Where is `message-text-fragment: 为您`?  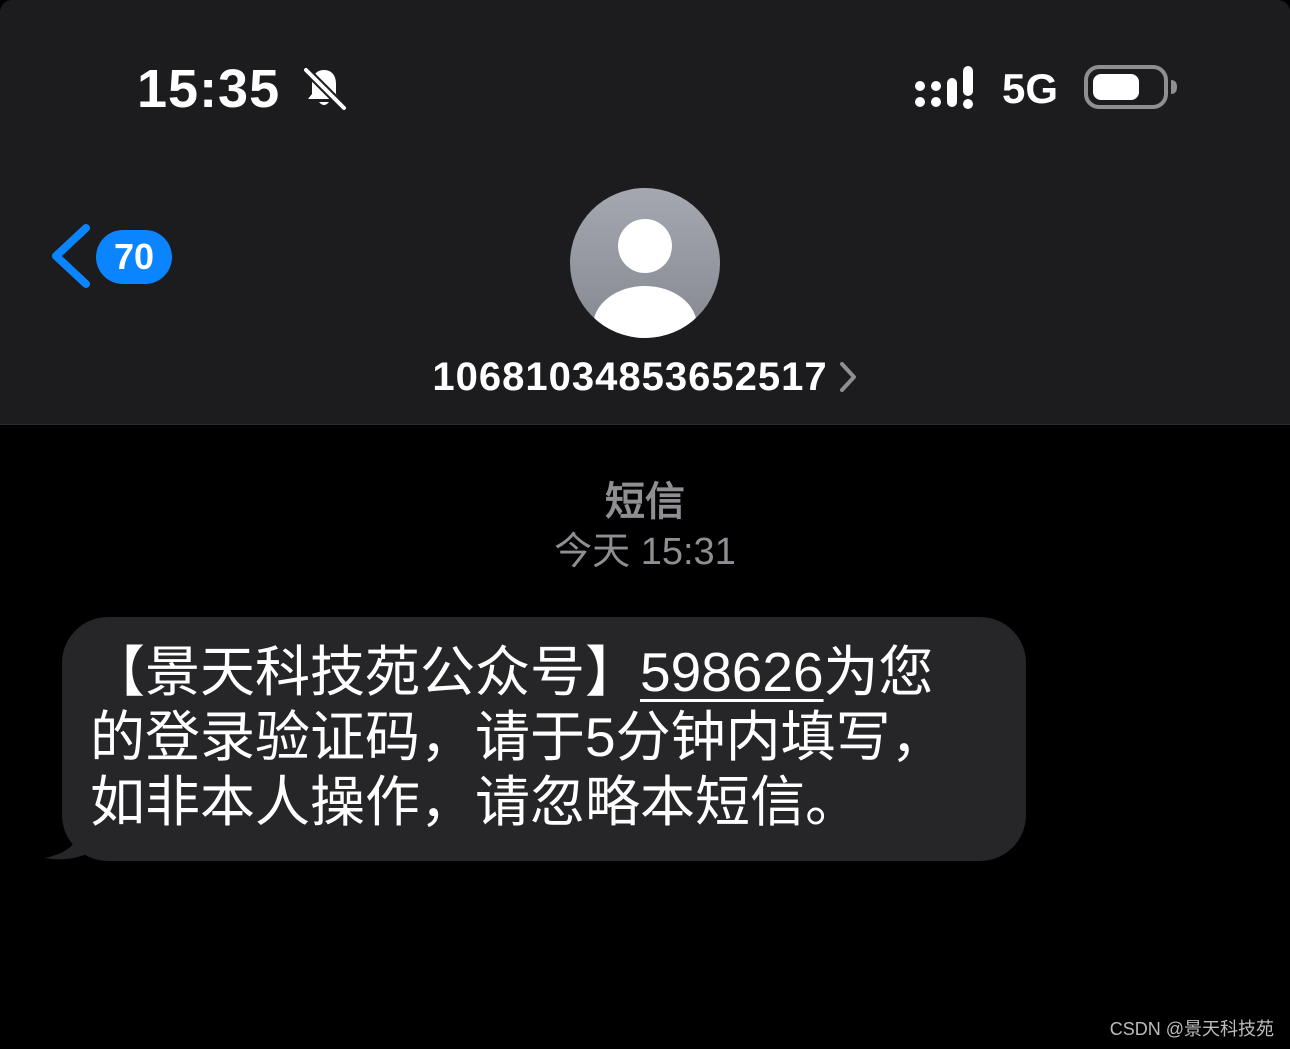 message-text-fragment: 为您 is located at coordinates (878, 672).